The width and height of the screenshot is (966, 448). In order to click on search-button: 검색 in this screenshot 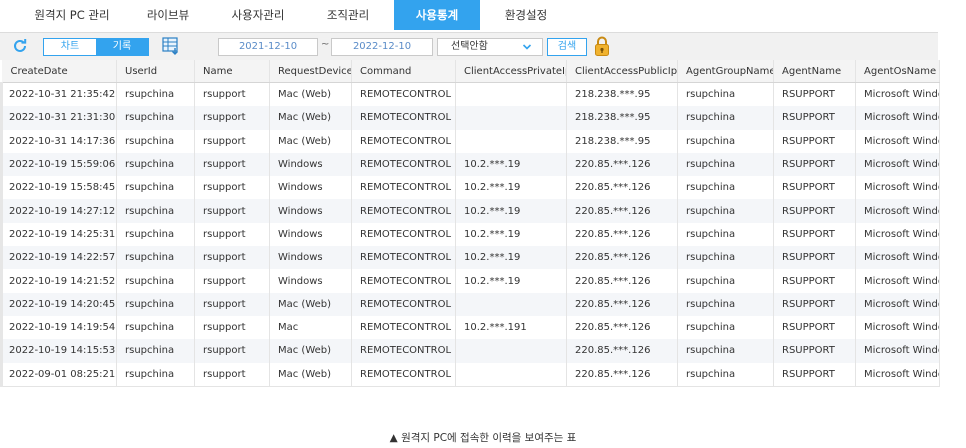, I will do `click(567, 47)`.